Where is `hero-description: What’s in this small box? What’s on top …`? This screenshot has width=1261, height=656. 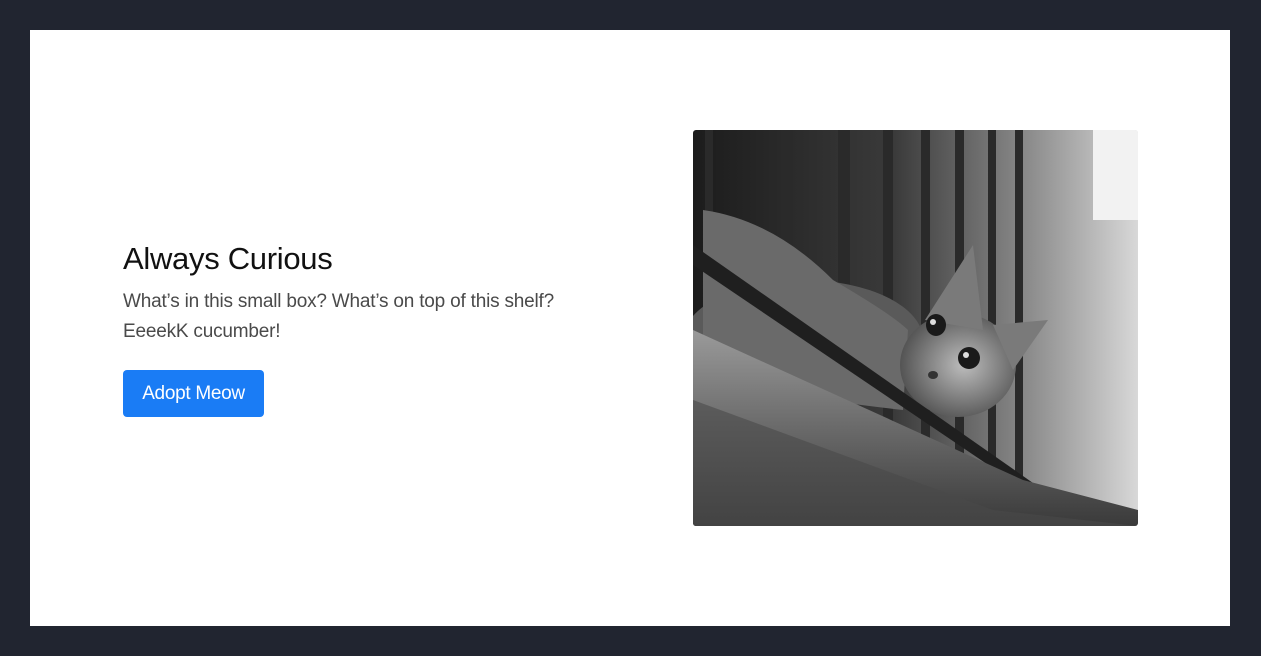 hero-description: What’s in this small box? What’s on top … is located at coordinates (353, 317).